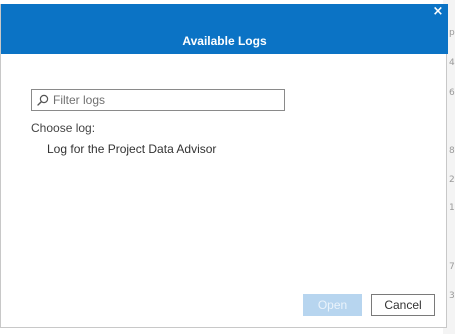  I want to click on close-icon: ×, so click(438, 12).